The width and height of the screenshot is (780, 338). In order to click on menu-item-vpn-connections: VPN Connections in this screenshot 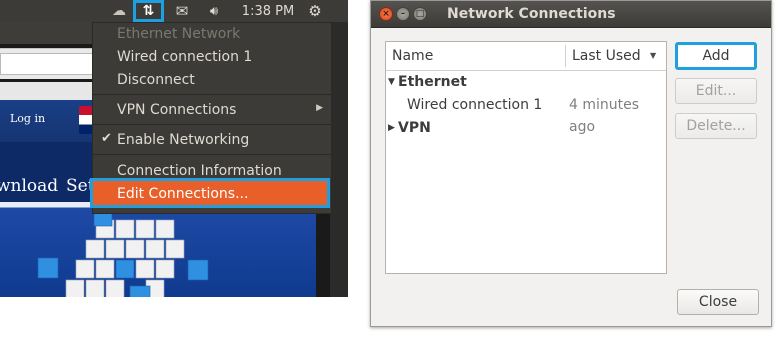, I will do `click(176, 110)`.